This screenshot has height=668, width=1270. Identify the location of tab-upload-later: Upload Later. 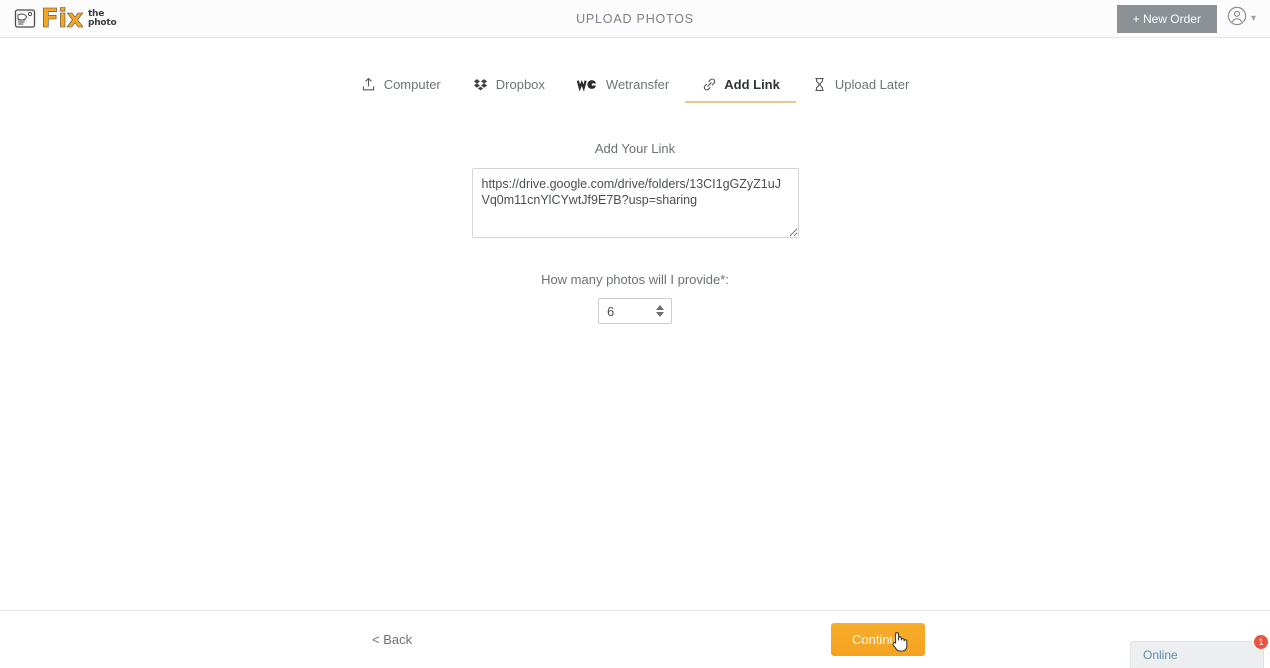
(860, 86).